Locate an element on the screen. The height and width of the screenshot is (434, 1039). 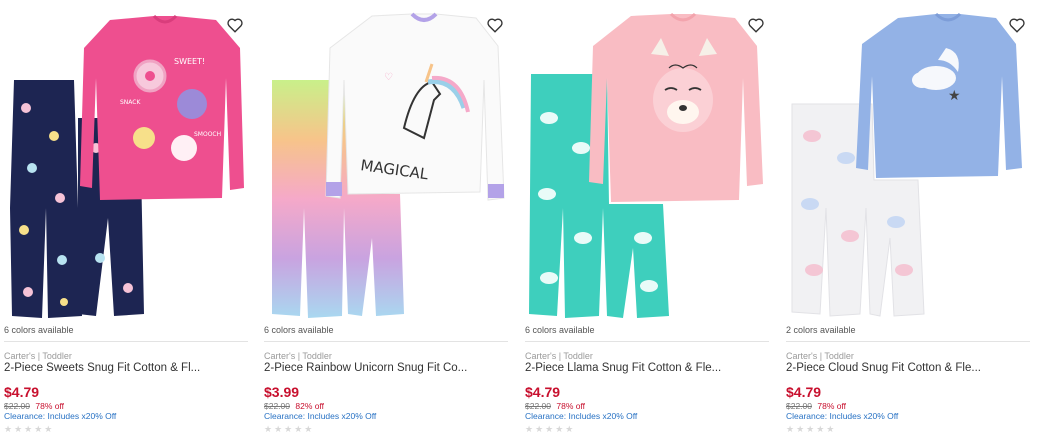
original-price-row: $22.00 82% off is located at coordinates (294, 406).